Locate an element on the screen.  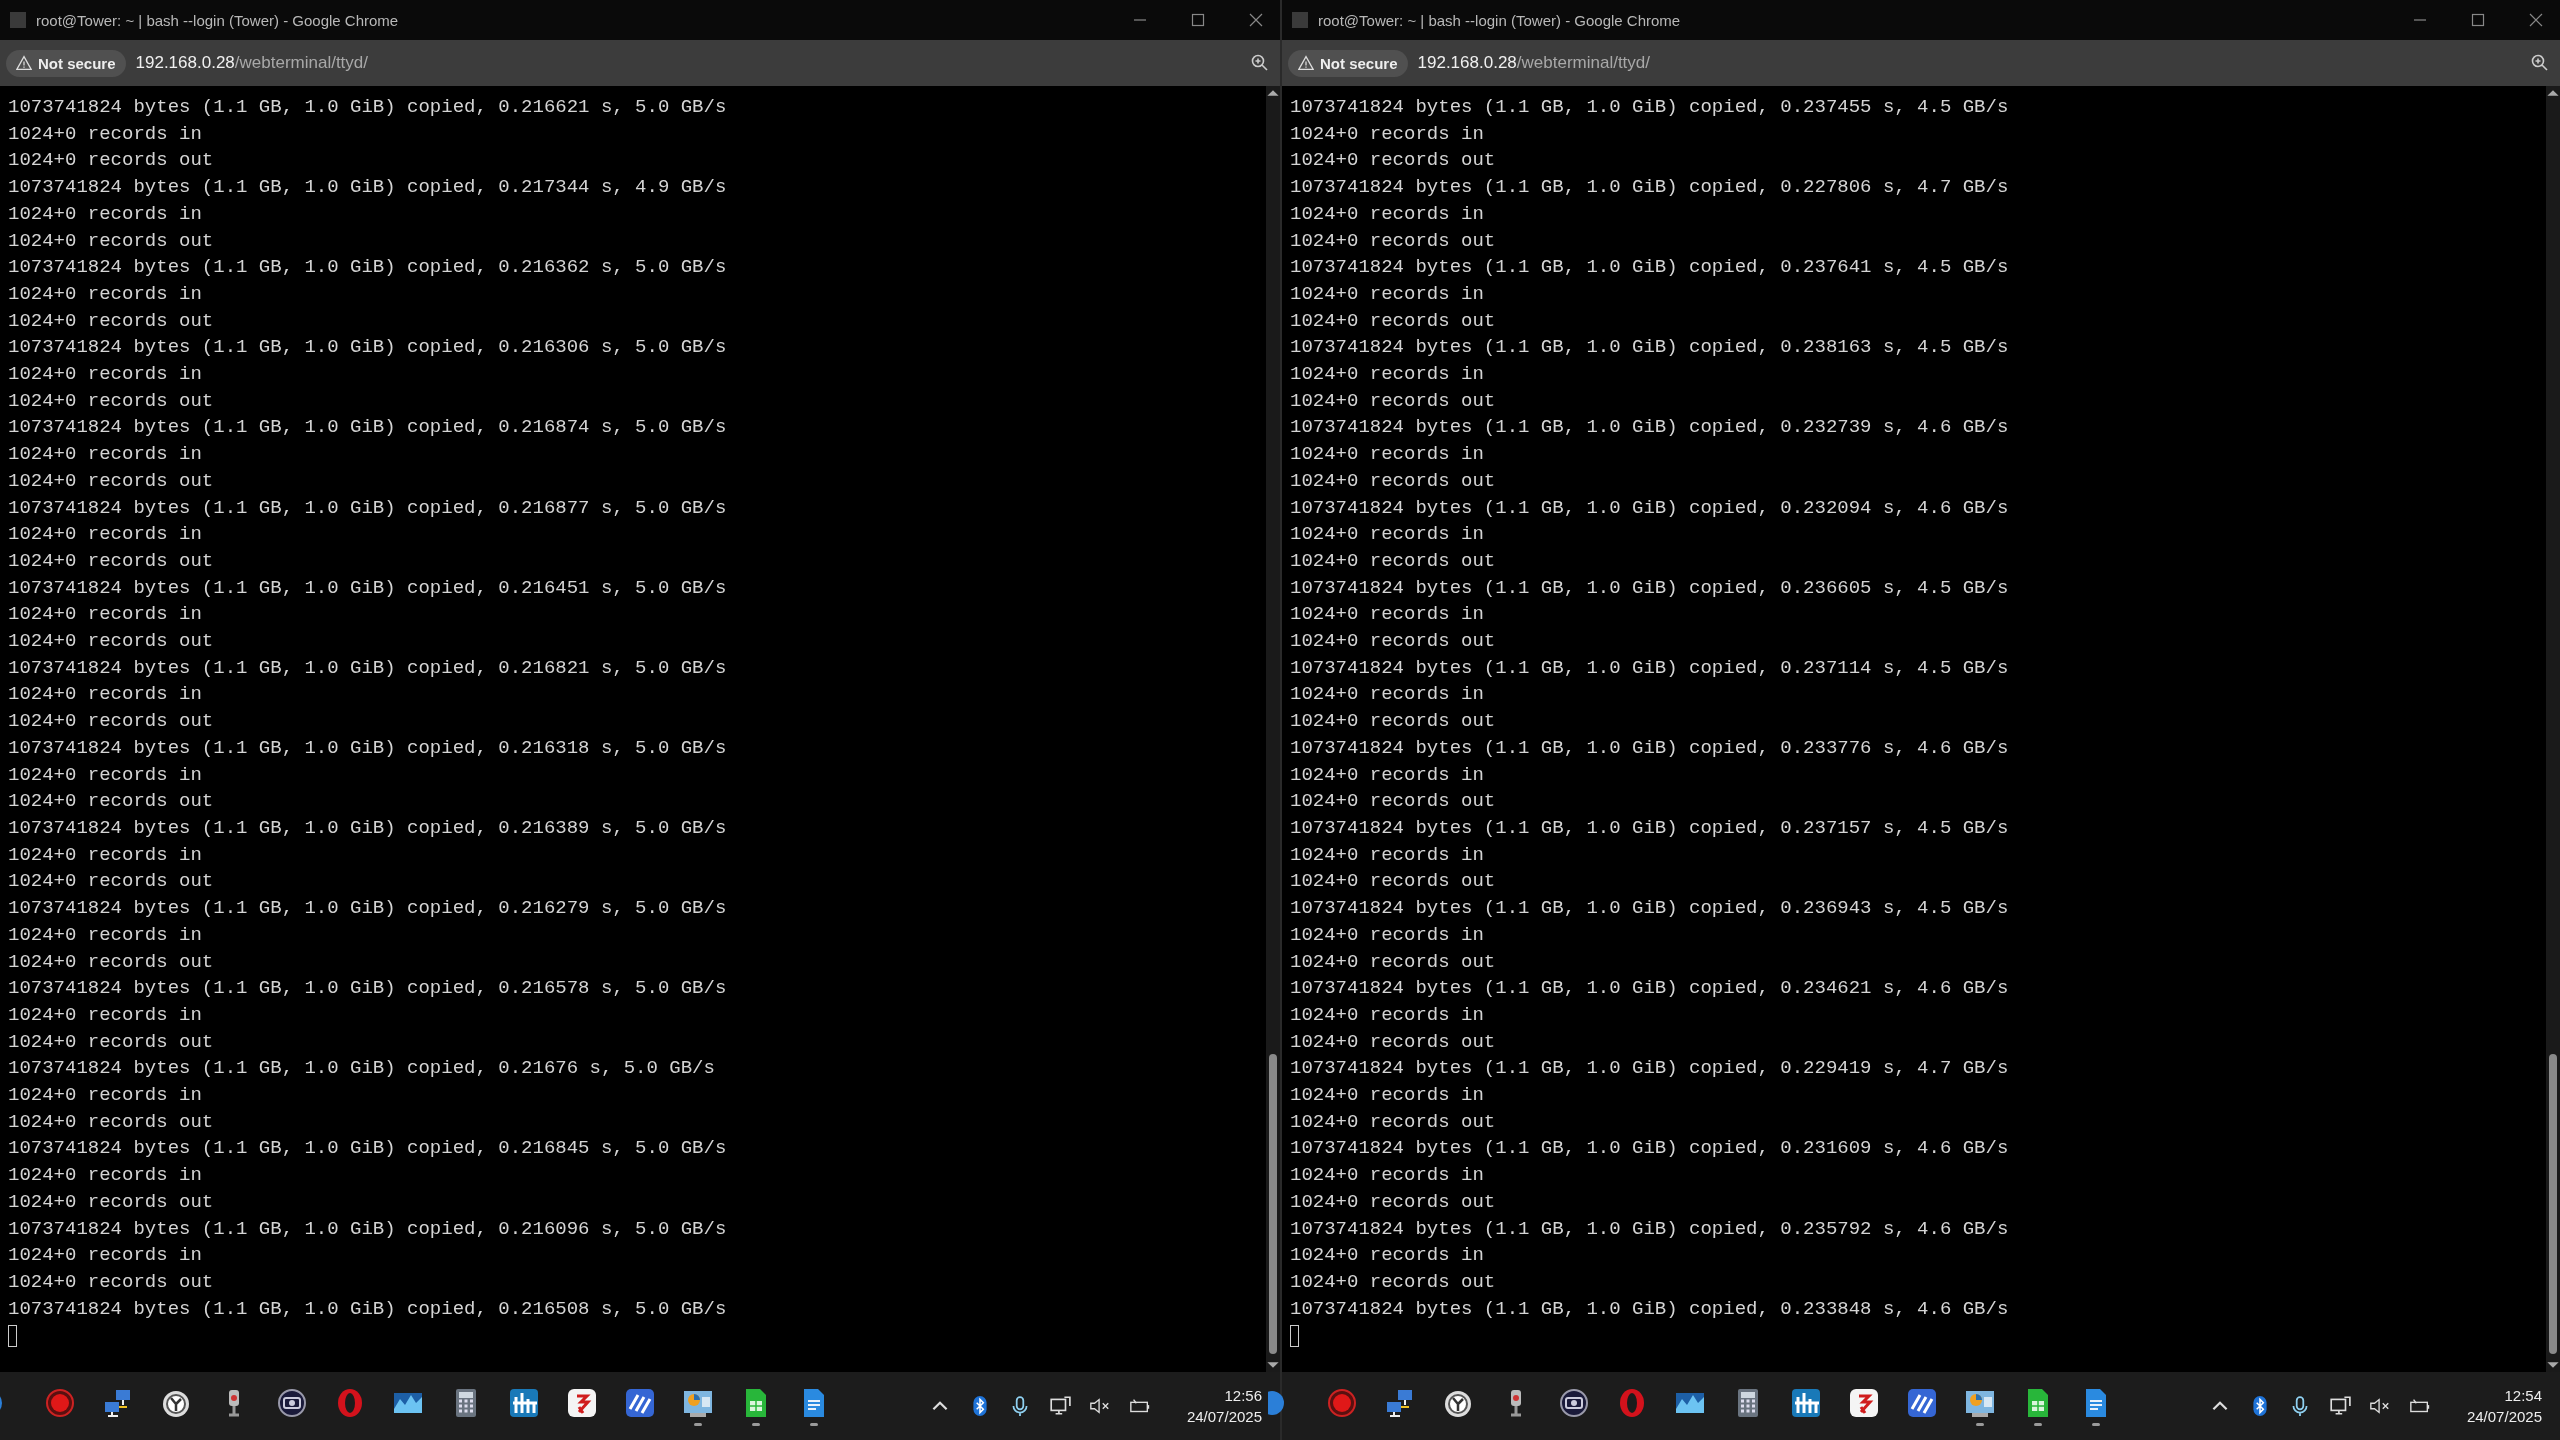
terminal-line: 1073741824 bytes (1.1 GB, 1.0 GiB) copied, 0.237157 s, 4.5 GB/s is located at coordinates (1649, 828).